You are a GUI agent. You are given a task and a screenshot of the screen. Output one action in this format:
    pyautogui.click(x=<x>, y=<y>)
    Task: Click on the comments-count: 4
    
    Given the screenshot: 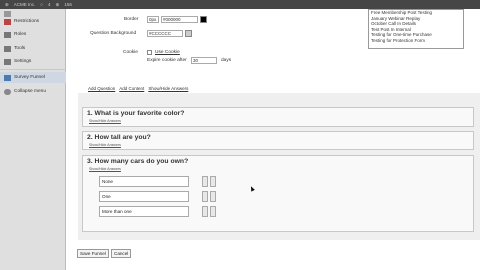 What is the action you would take?
    pyautogui.click(x=49, y=4)
    